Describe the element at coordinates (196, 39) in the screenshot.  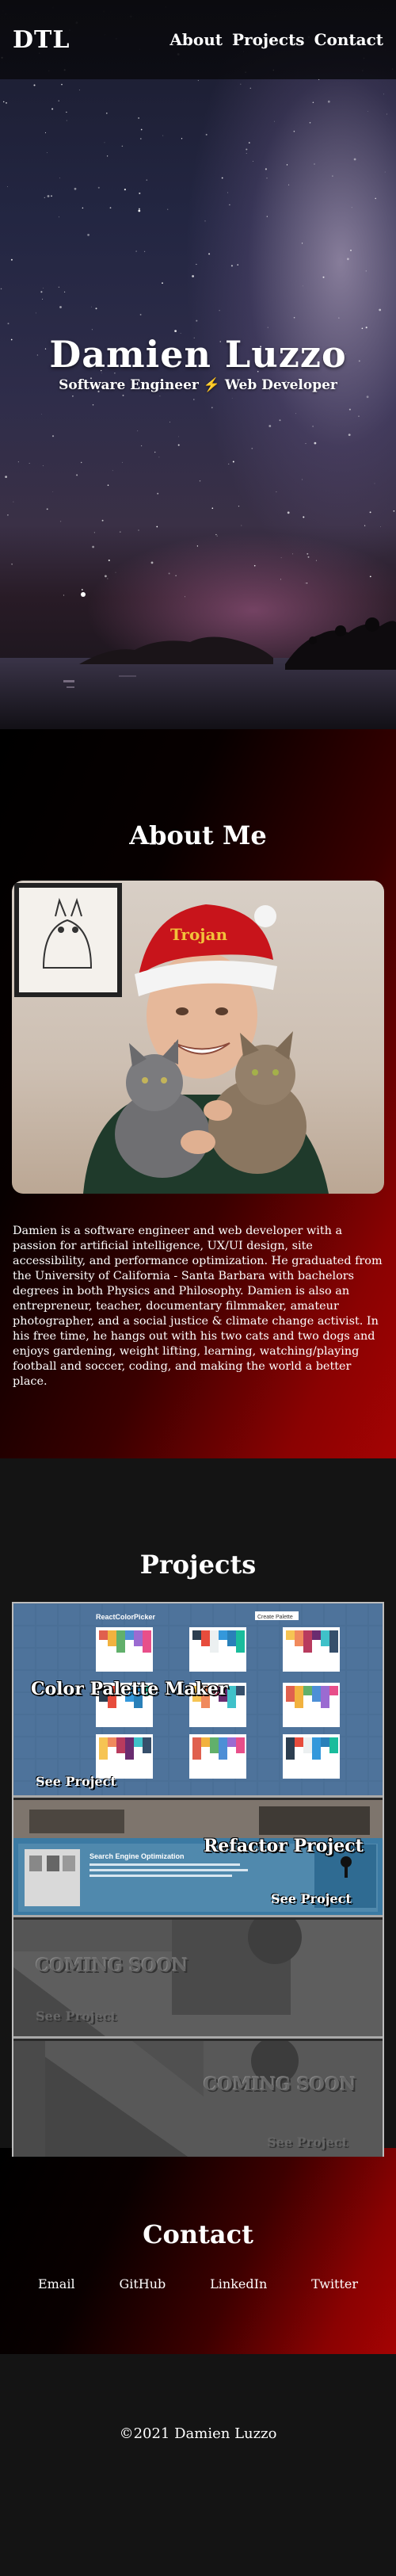
I see `nav-link-about: About` at that location.